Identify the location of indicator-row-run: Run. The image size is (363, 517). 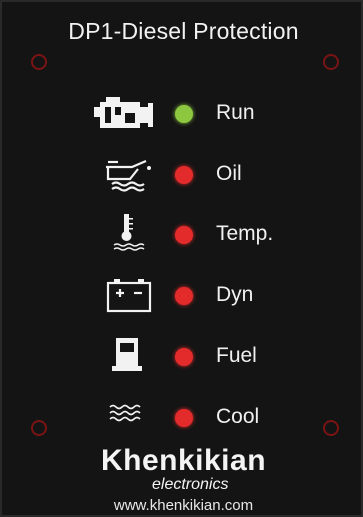
(182, 113).